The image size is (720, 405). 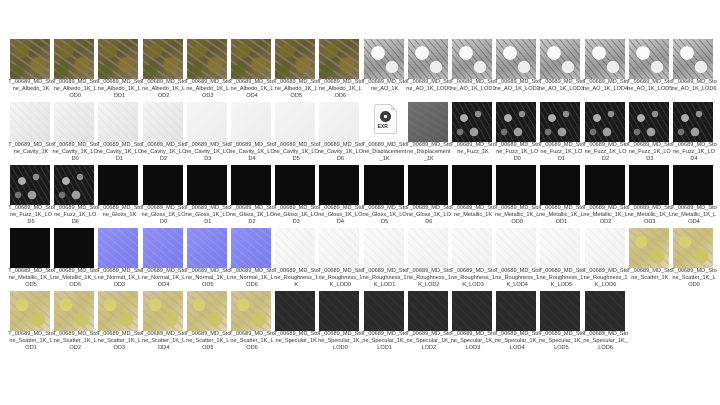 I want to click on file-item: T_00689_MD_Stone_AO_1K_LOD0, so click(x=429, y=69).